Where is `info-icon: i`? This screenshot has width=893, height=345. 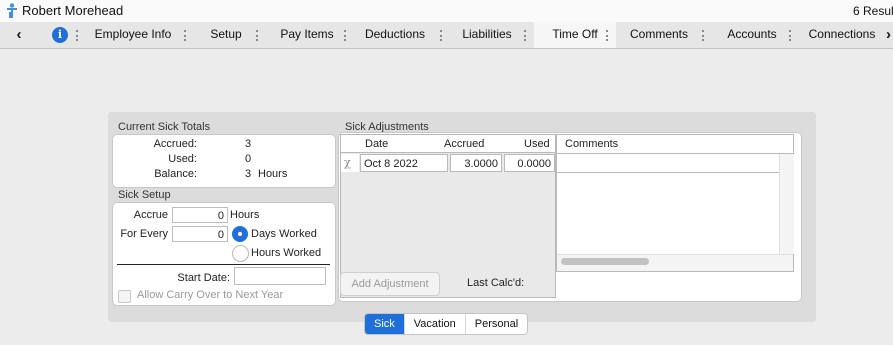
info-icon: i is located at coordinates (60, 35).